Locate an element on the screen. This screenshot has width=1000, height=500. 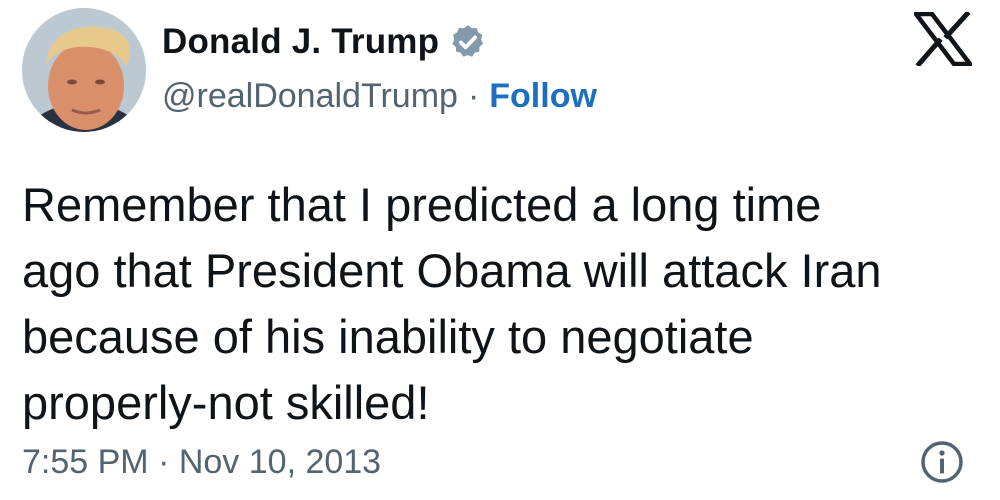
avatar is located at coordinates (84, 70).